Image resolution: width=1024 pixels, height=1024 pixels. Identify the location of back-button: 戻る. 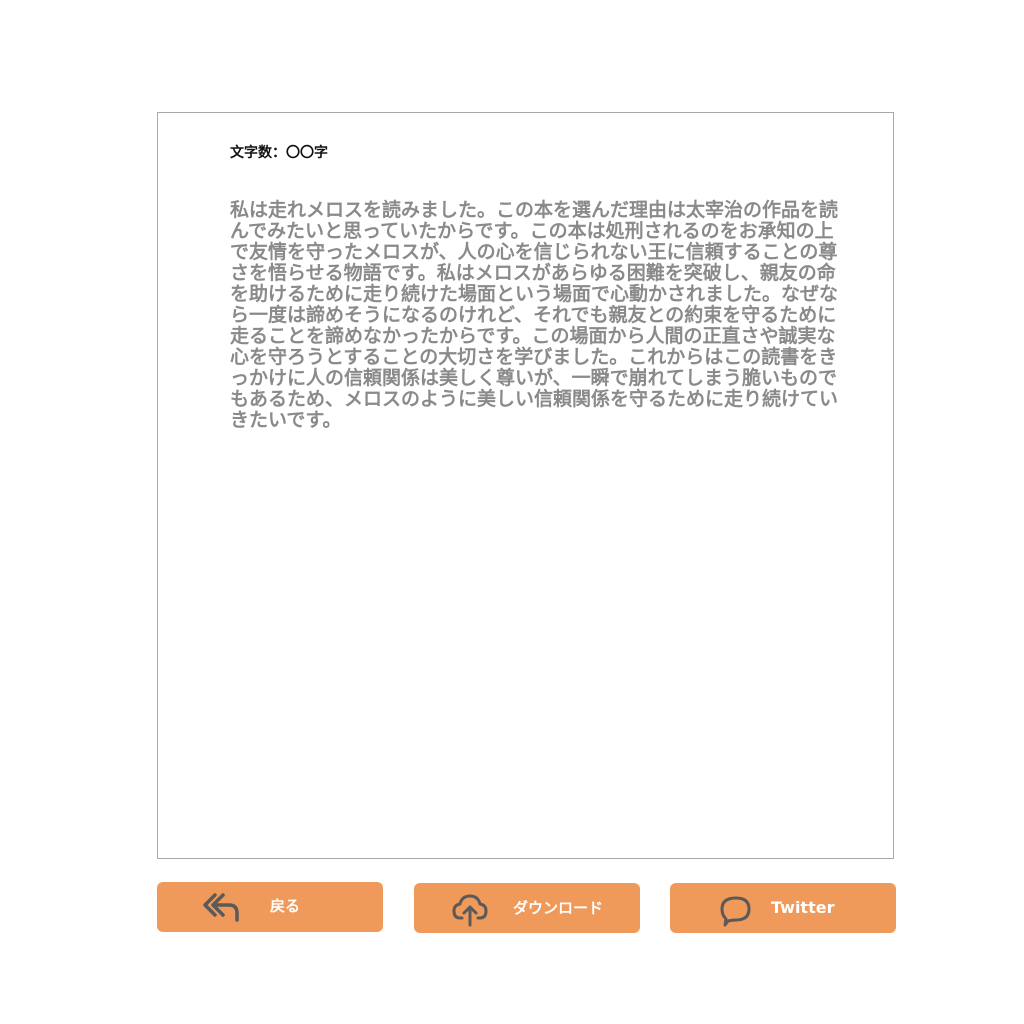
(270, 907).